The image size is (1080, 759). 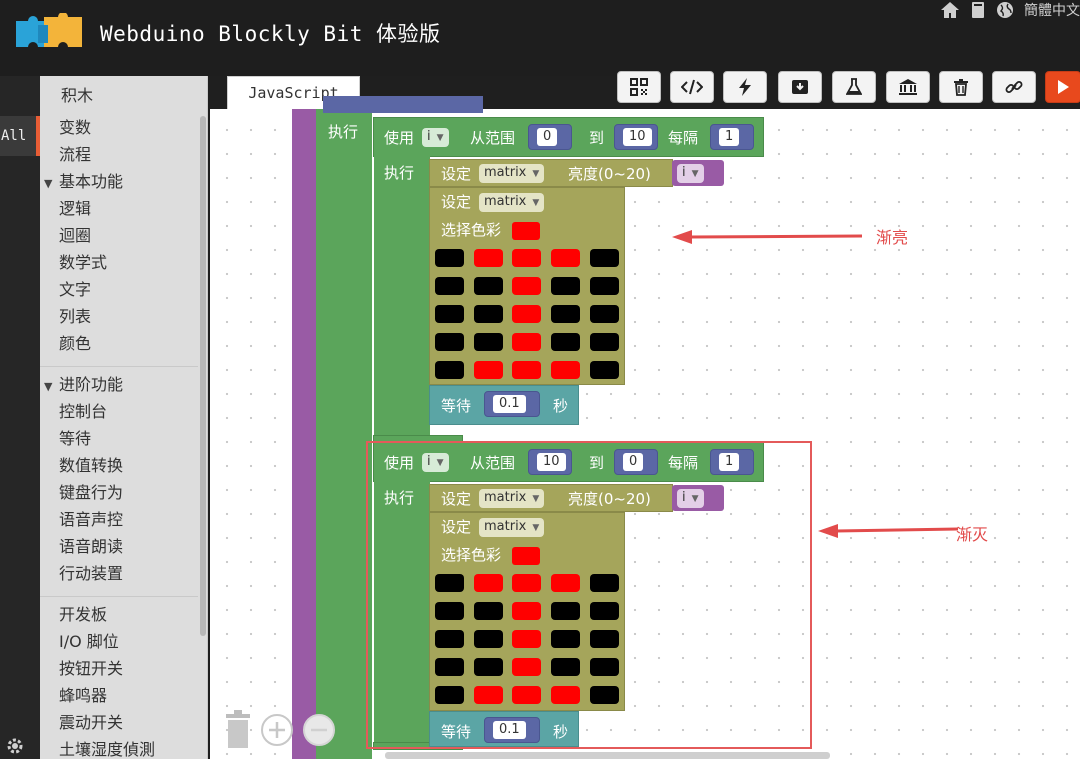 What do you see at coordinates (561, 406) in the screenshot?
I see `seconds-label: 秒` at bounding box center [561, 406].